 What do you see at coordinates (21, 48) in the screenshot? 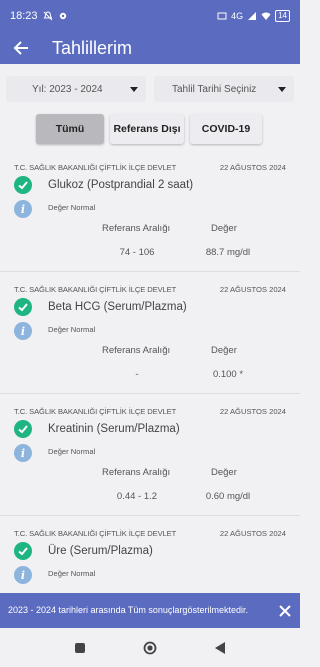
I see `back-arrow-icon` at bounding box center [21, 48].